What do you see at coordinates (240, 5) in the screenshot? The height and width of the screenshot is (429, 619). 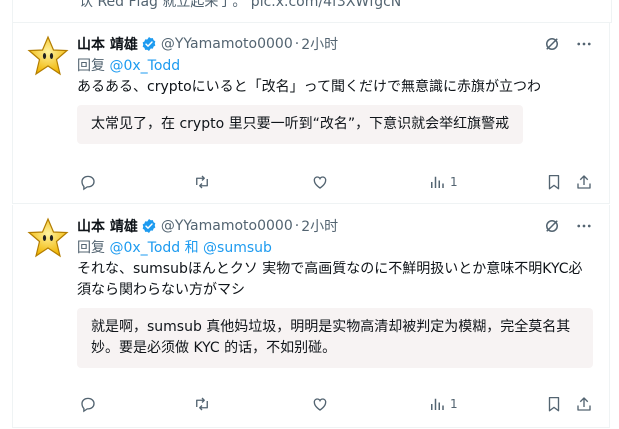 I see `previous-tweet-text: 认 Red Flag 就立起来了。 pic.x.com/4f3XWfgcN` at bounding box center [240, 5].